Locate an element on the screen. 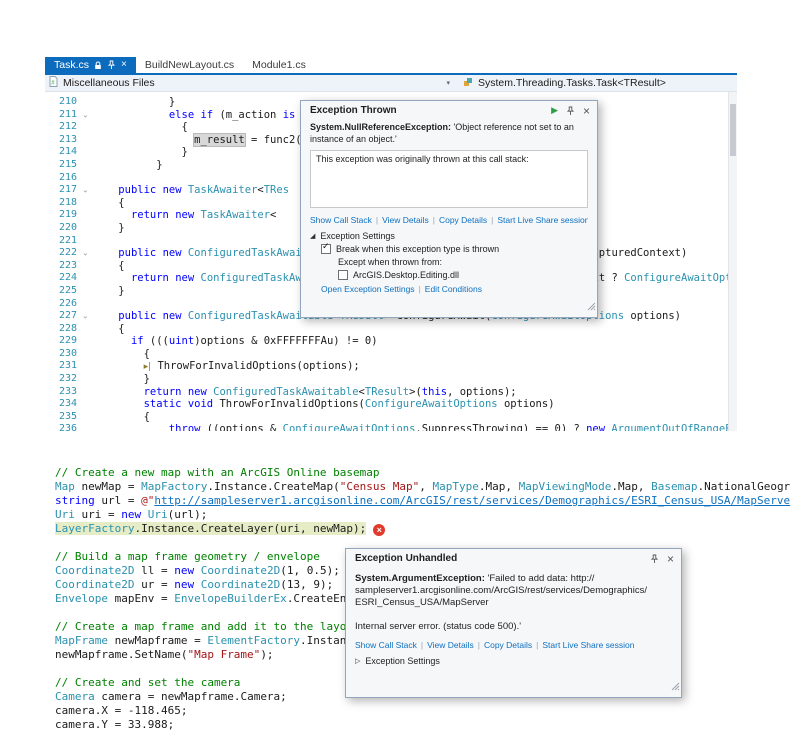 This screenshot has width=796, height=734. popup-title: Exception Thrown is located at coordinates (353, 110).